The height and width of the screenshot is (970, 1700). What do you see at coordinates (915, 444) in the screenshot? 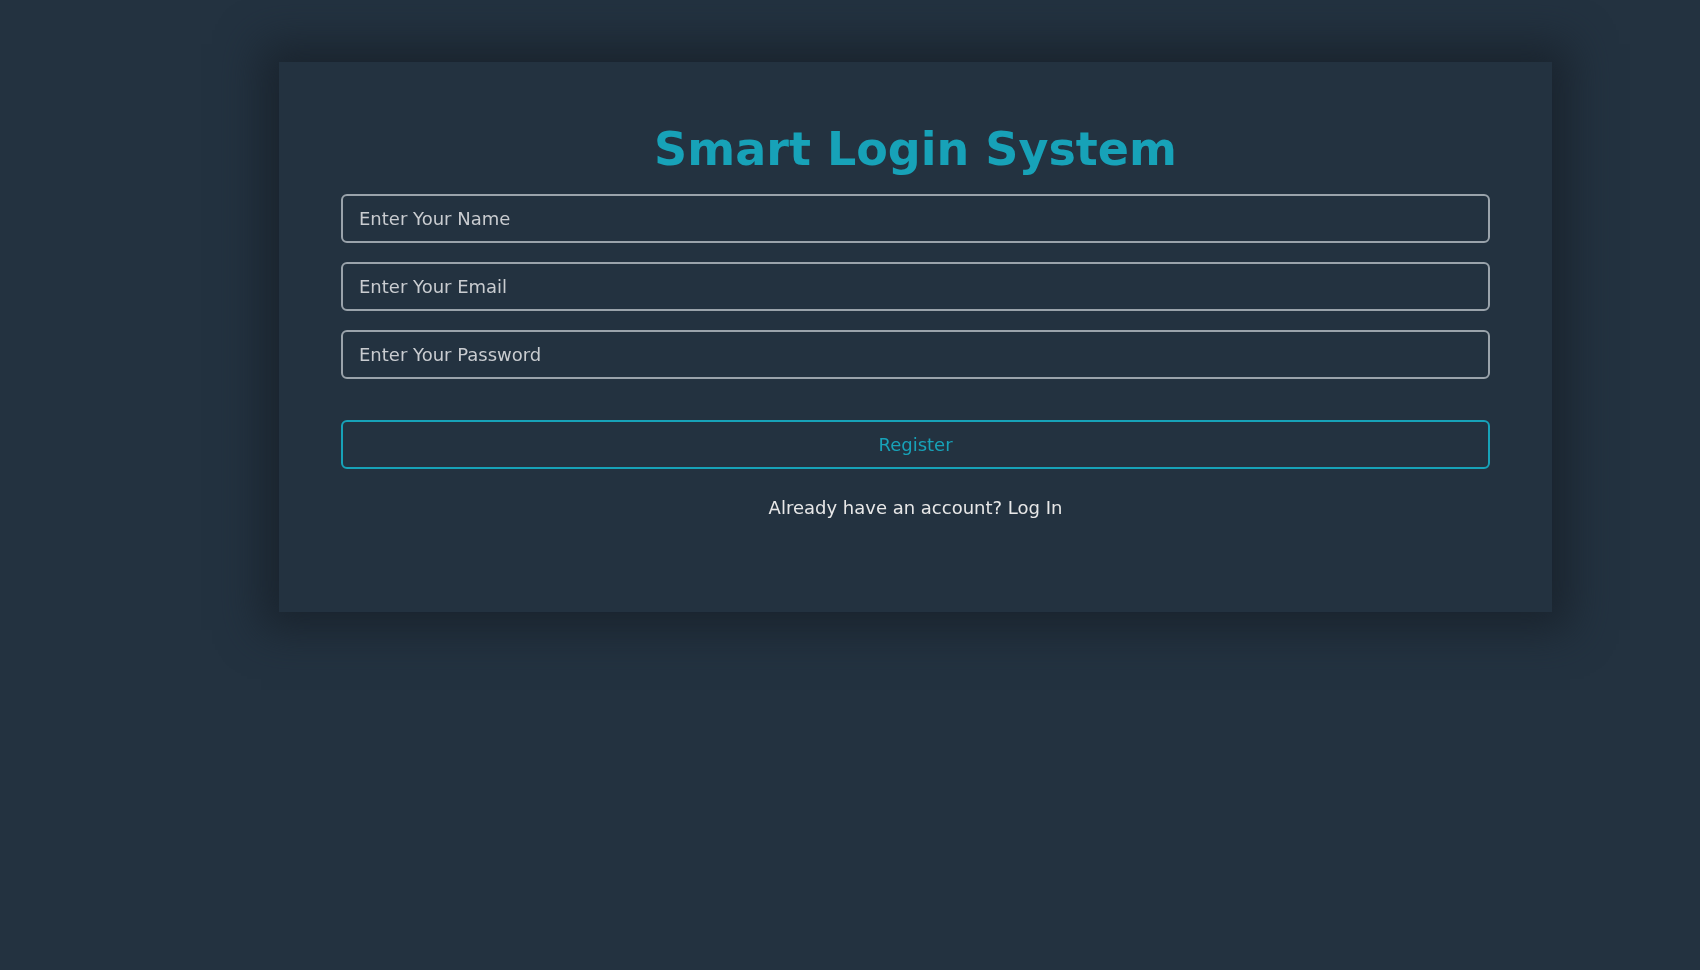
I see `register-button: Register` at bounding box center [915, 444].